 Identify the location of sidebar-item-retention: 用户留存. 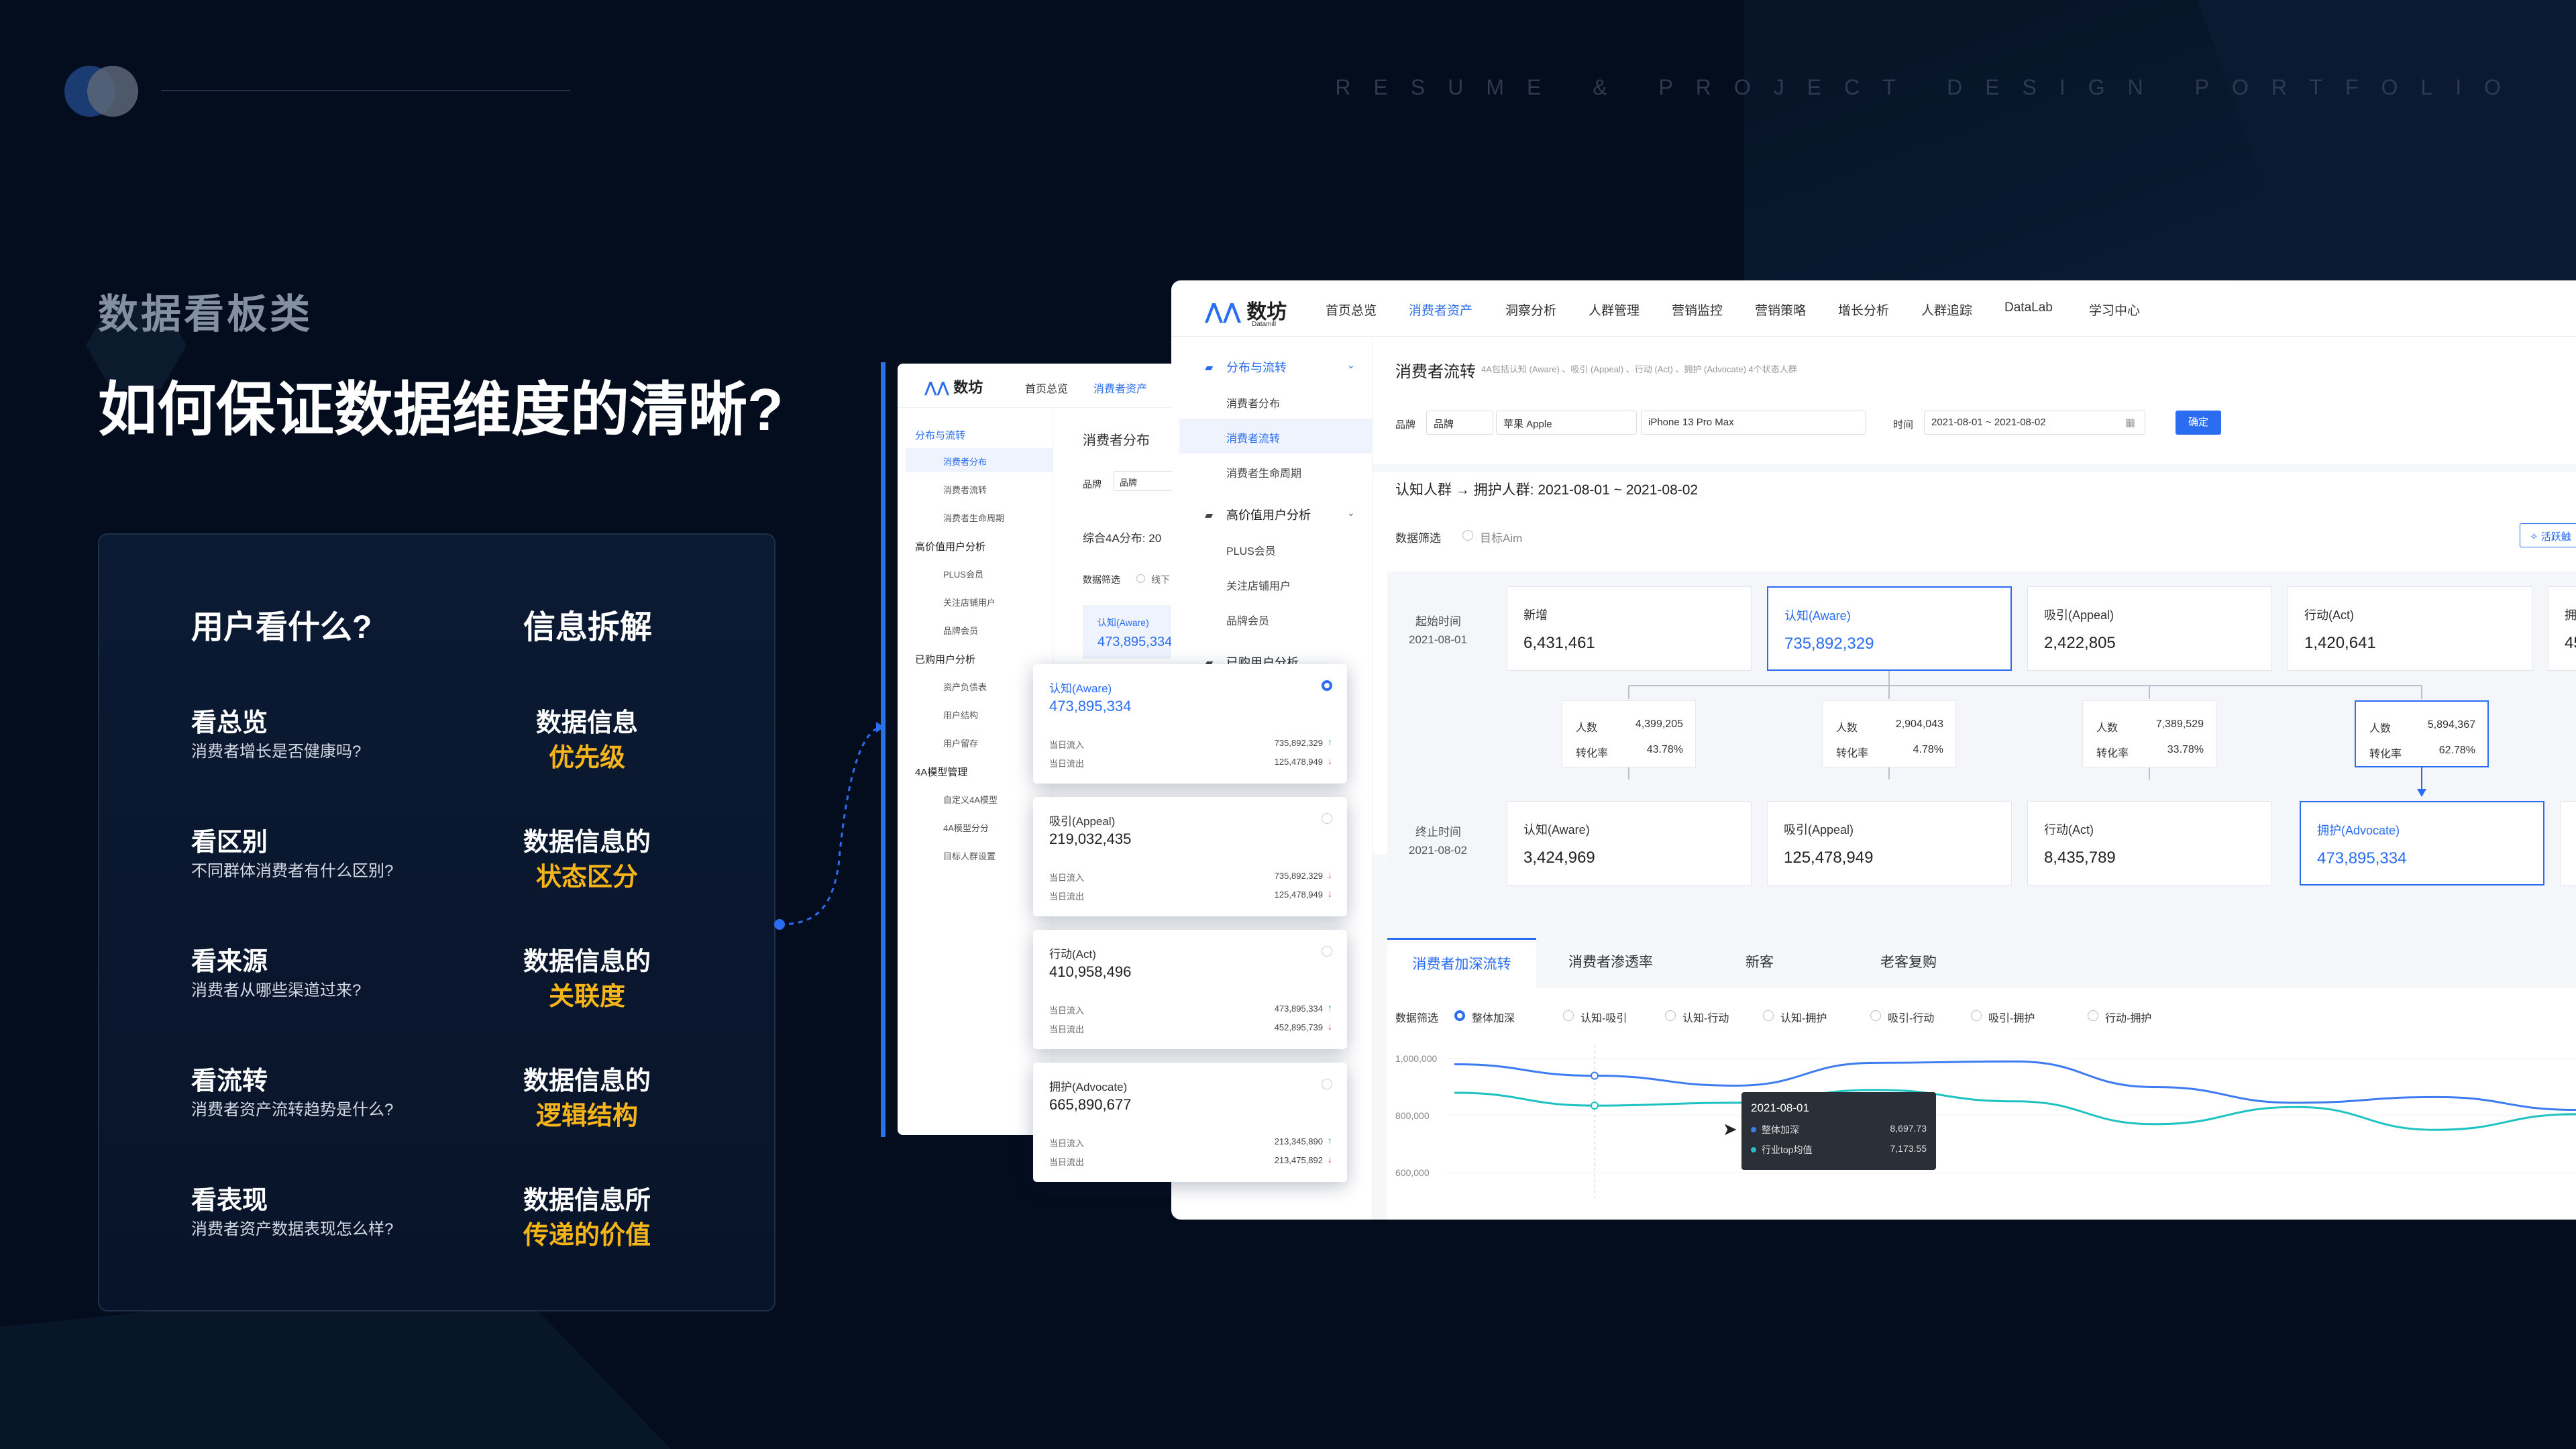
(960, 743).